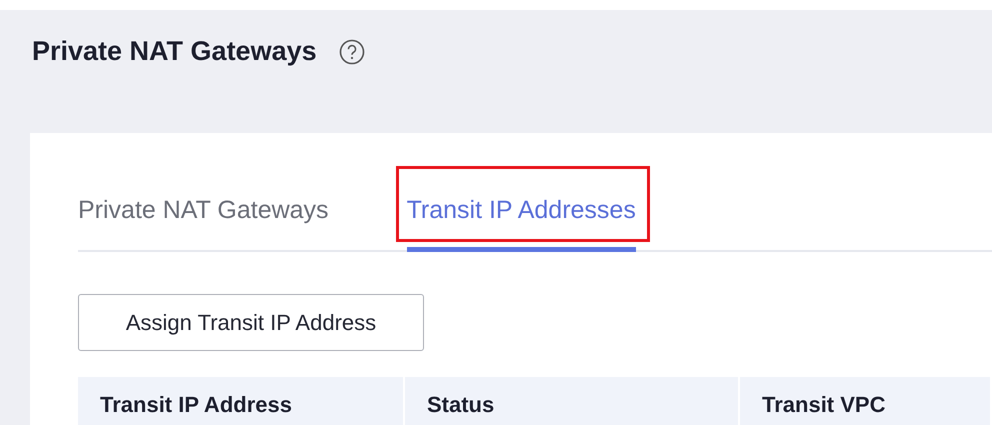 The width and height of the screenshot is (992, 425). Describe the element at coordinates (351, 51) in the screenshot. I see `help-icon` at that location.